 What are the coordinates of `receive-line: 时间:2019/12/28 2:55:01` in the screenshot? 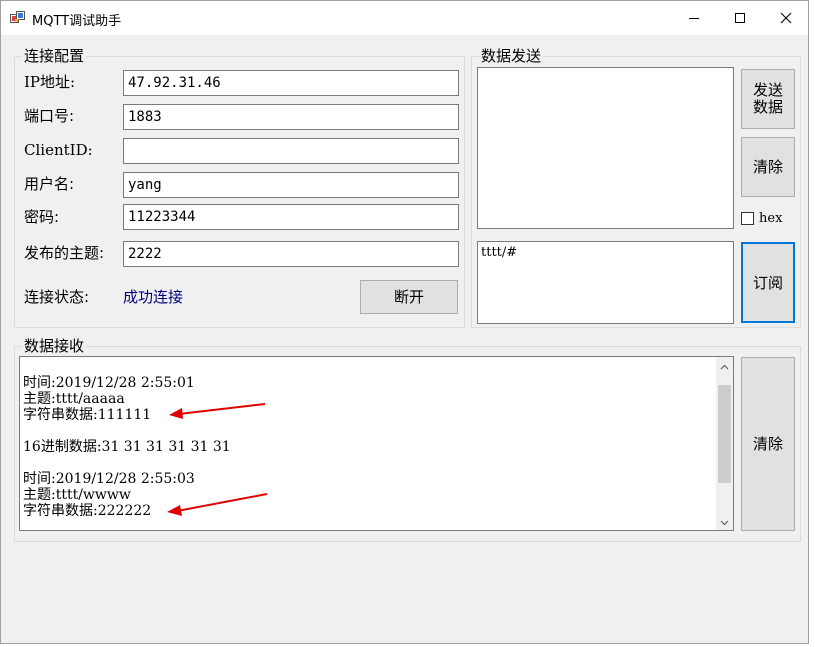 It's located at (109, 383).